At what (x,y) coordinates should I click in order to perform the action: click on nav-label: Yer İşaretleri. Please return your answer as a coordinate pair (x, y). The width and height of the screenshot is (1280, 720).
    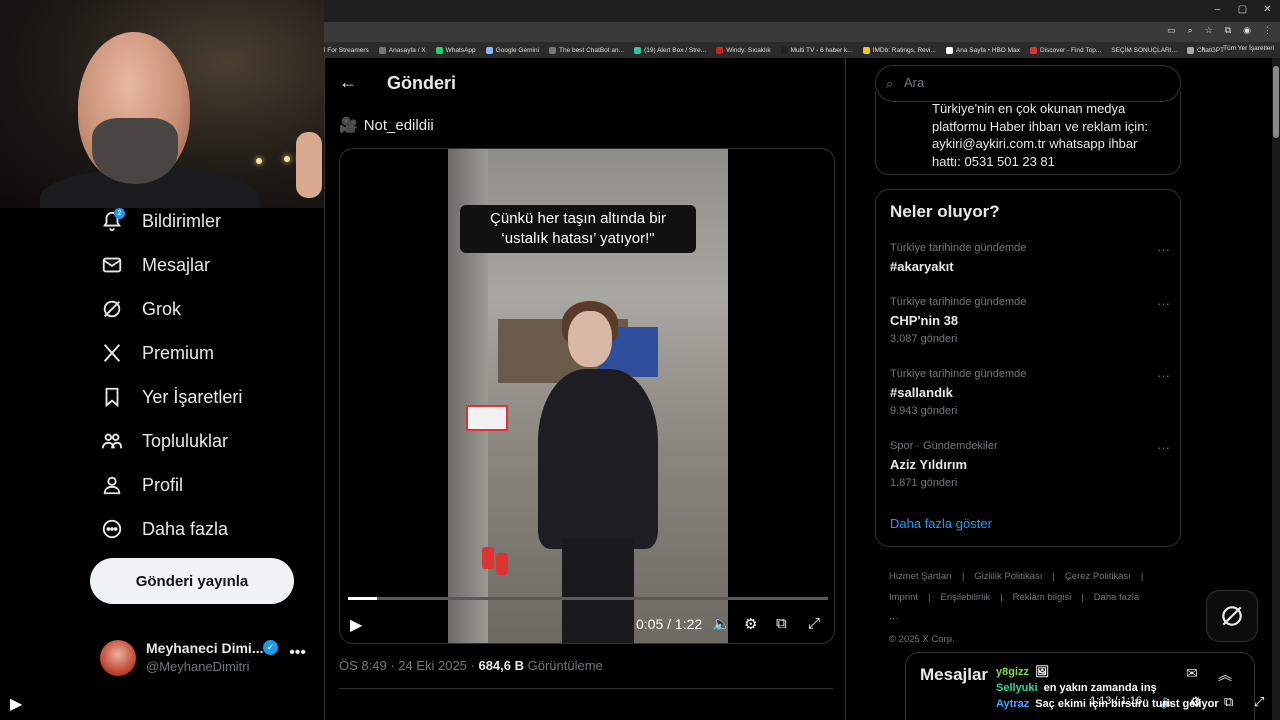
    Looking at the image, I should click on (192, 396).